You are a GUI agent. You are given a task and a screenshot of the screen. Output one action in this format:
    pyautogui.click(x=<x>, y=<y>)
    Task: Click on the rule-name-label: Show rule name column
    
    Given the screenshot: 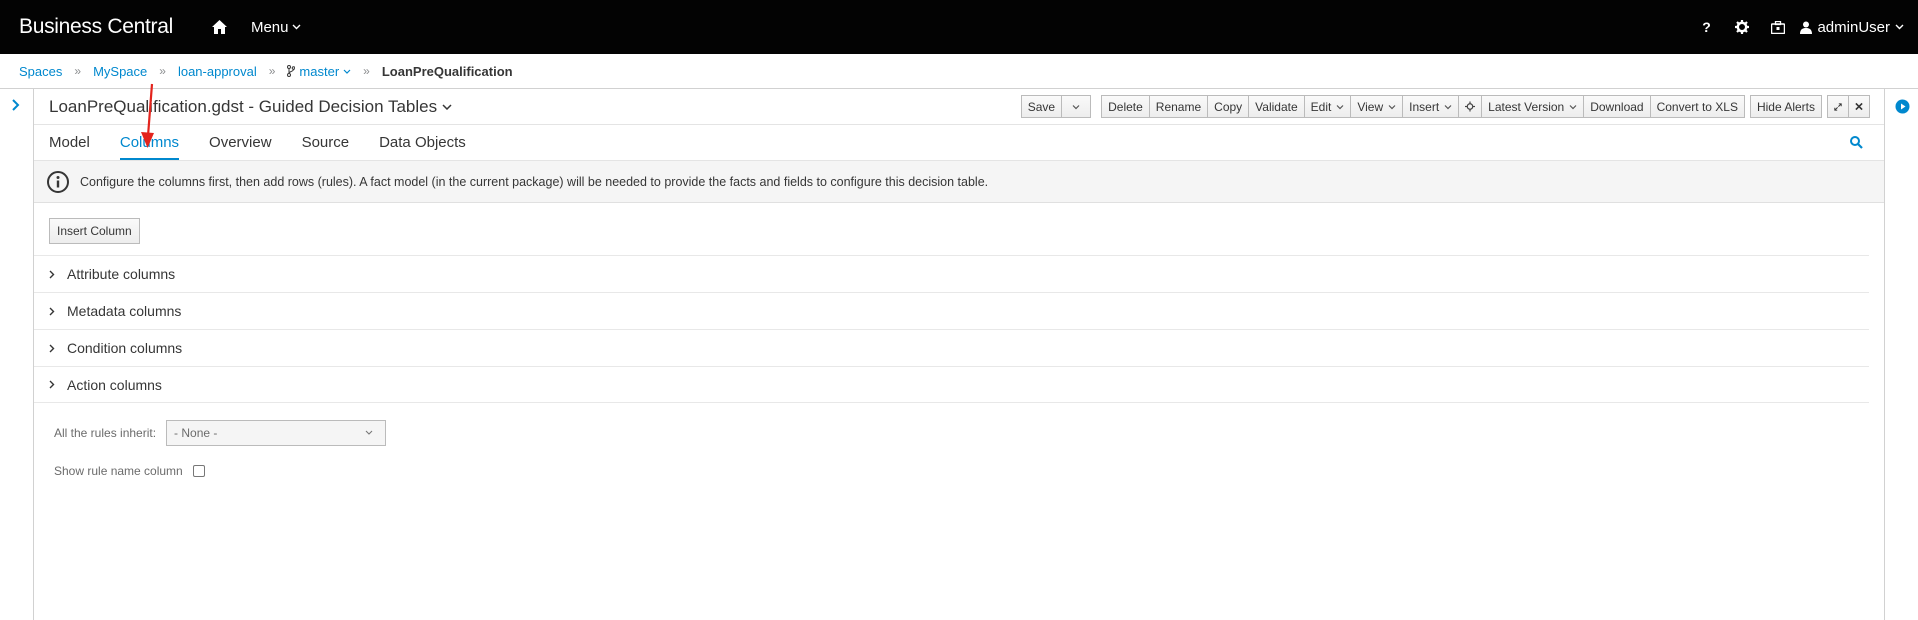 What is the action you would take?
    pyautogui.click(x=118, y=471)
    